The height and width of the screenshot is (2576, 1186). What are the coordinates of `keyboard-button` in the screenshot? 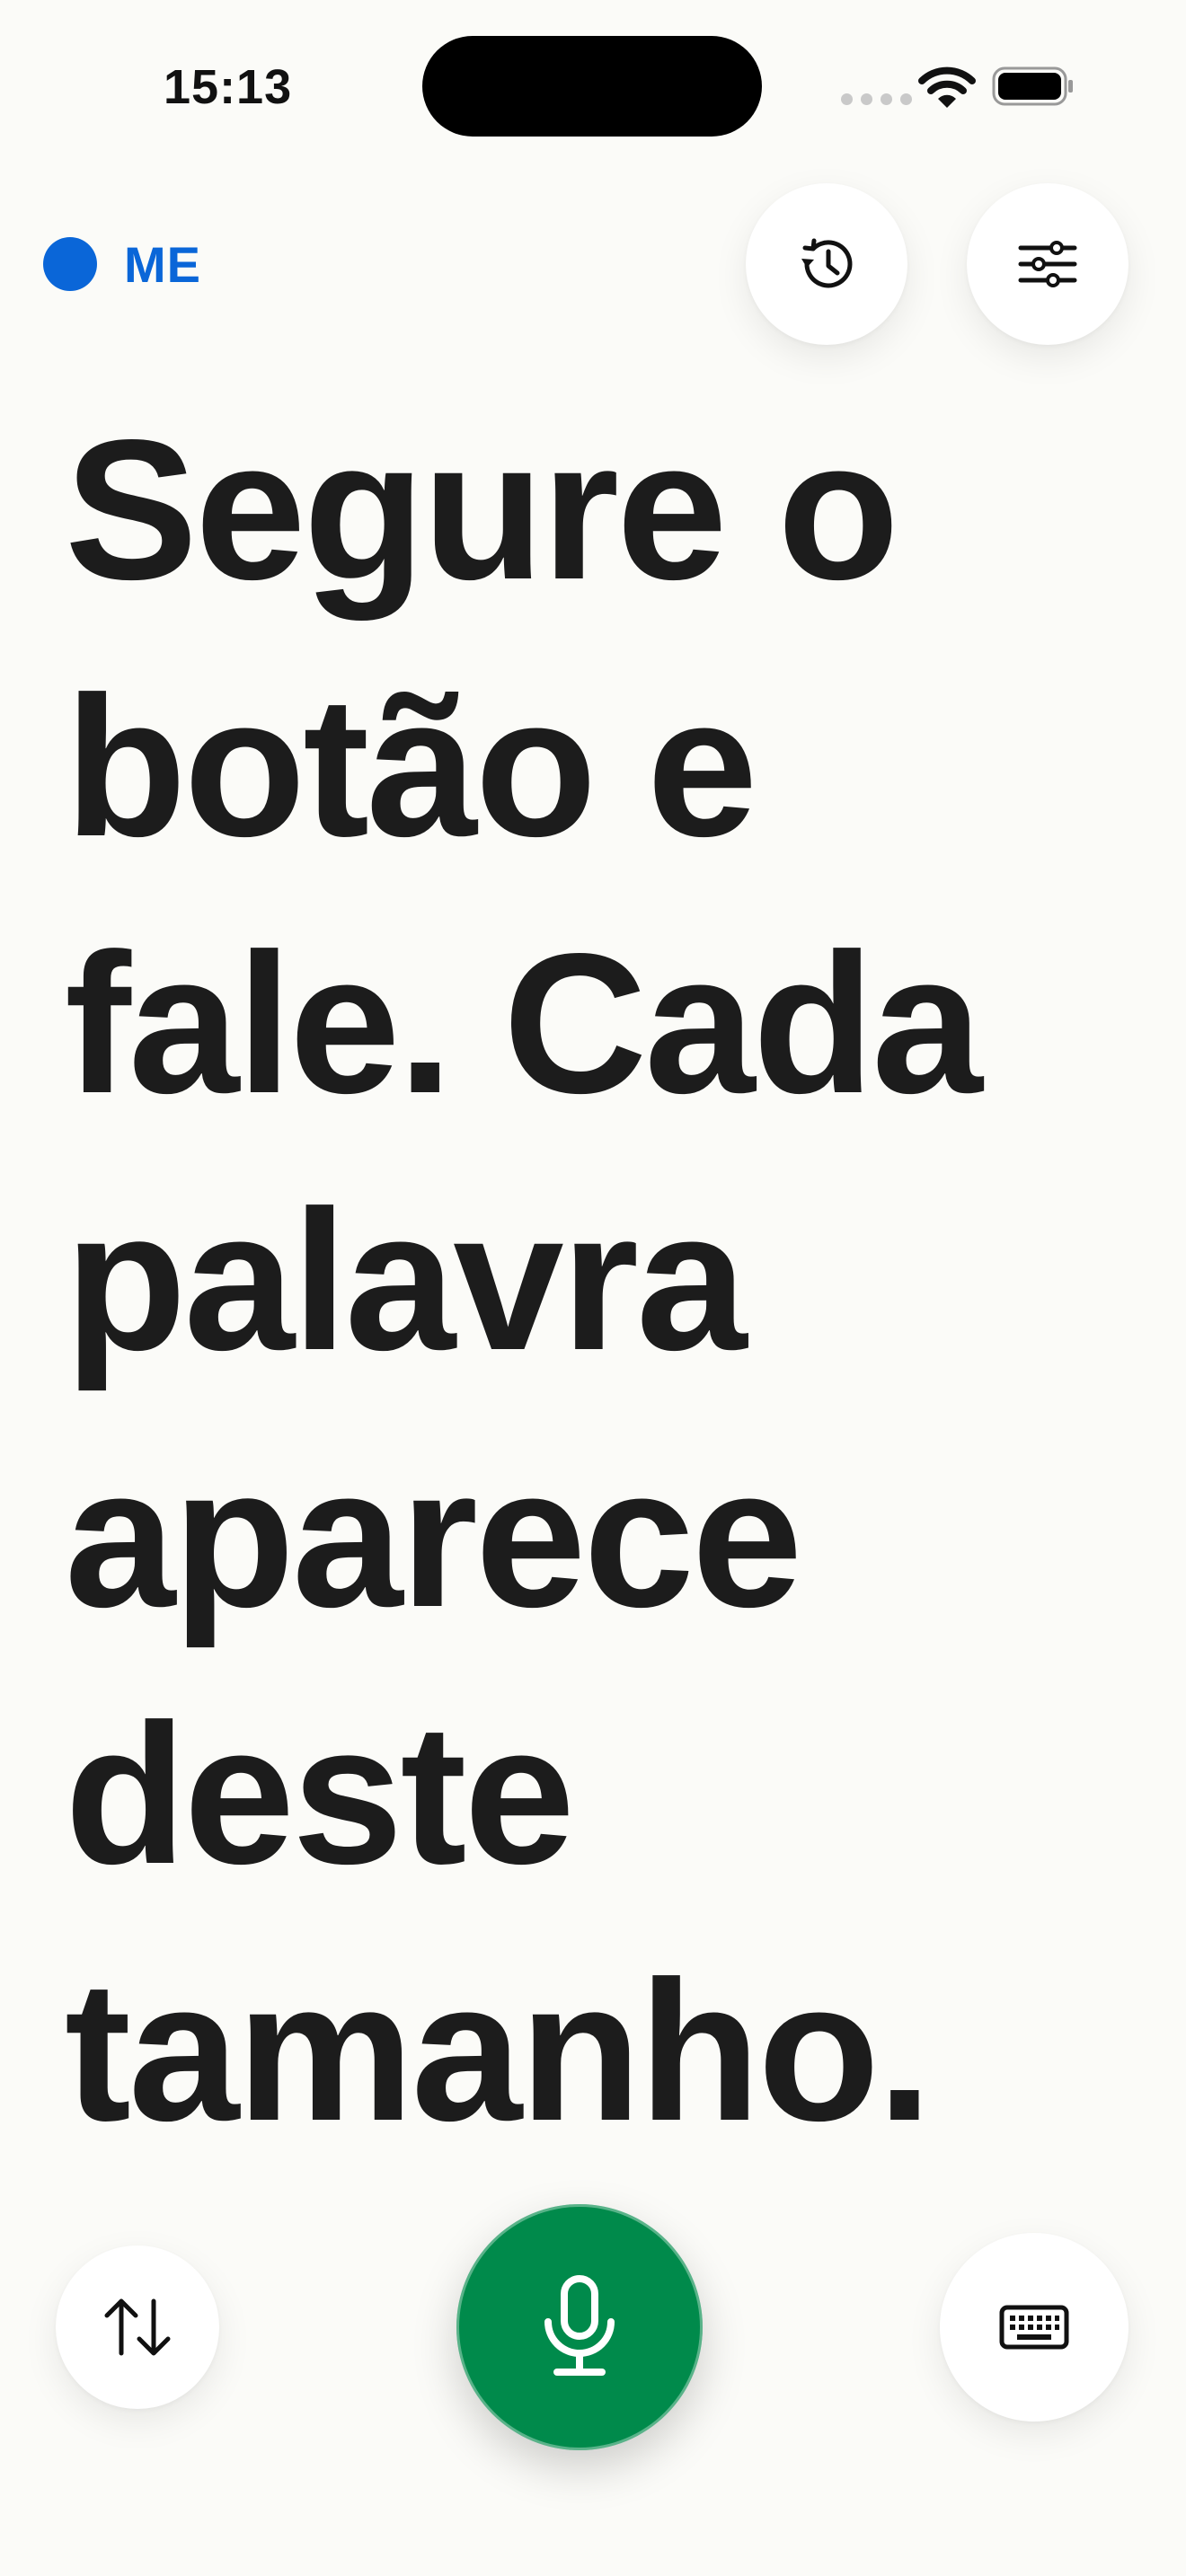 It's located at (1034, 2327).